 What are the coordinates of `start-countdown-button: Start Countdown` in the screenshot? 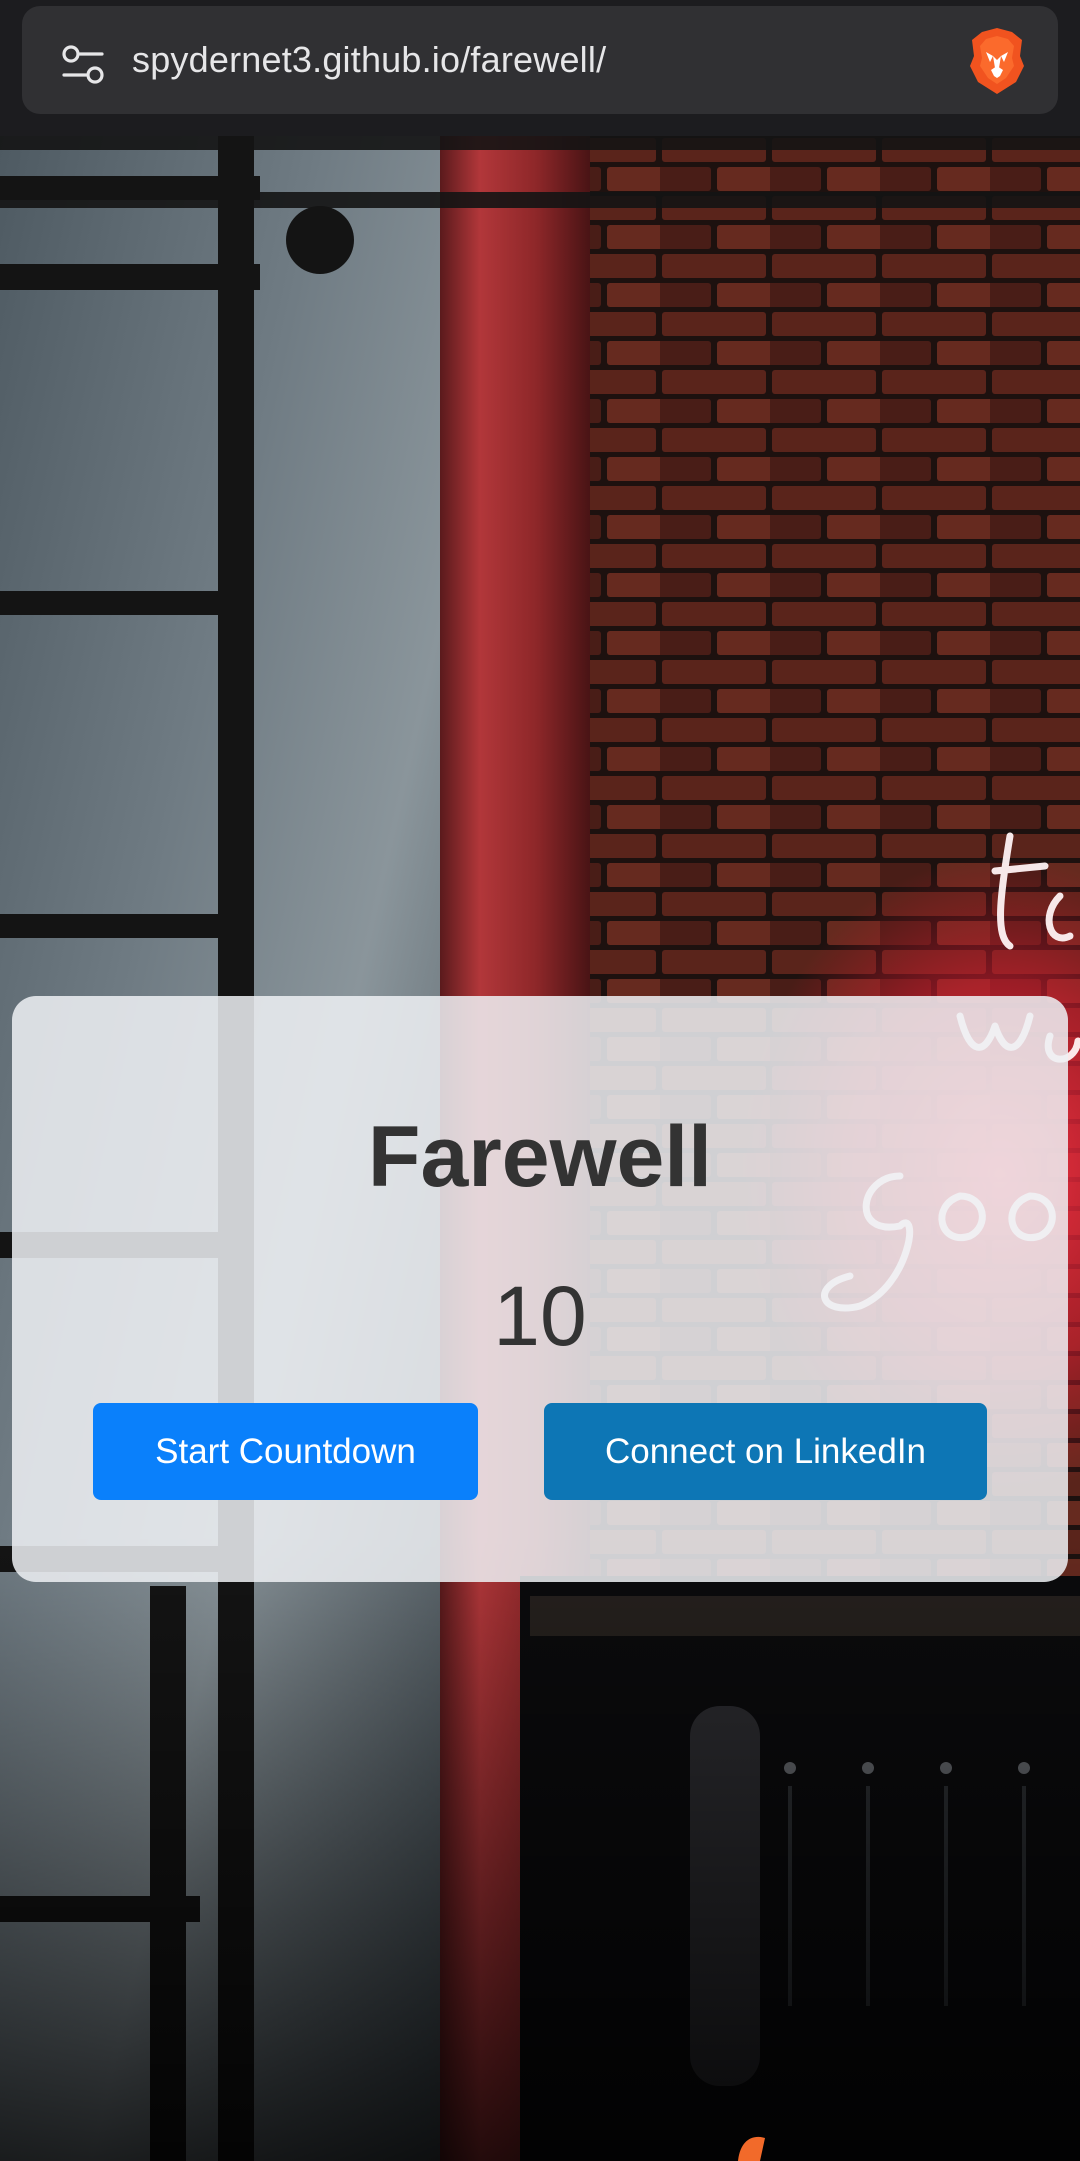 It's located at (285, 1451).